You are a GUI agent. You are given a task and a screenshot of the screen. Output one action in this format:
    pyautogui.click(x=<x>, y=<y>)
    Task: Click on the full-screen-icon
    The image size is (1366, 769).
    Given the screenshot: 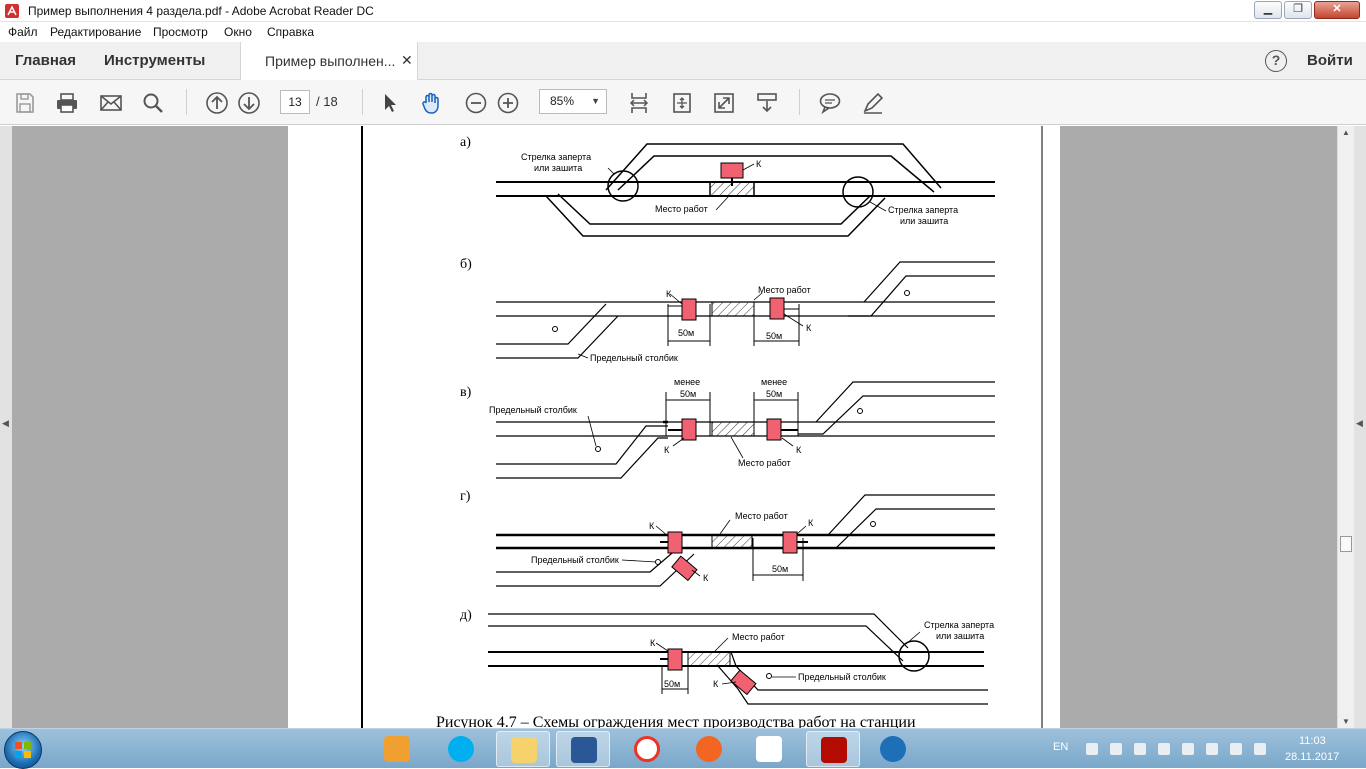 What is the action you would take?
    pyautogui.click(x=724, y=103)
    